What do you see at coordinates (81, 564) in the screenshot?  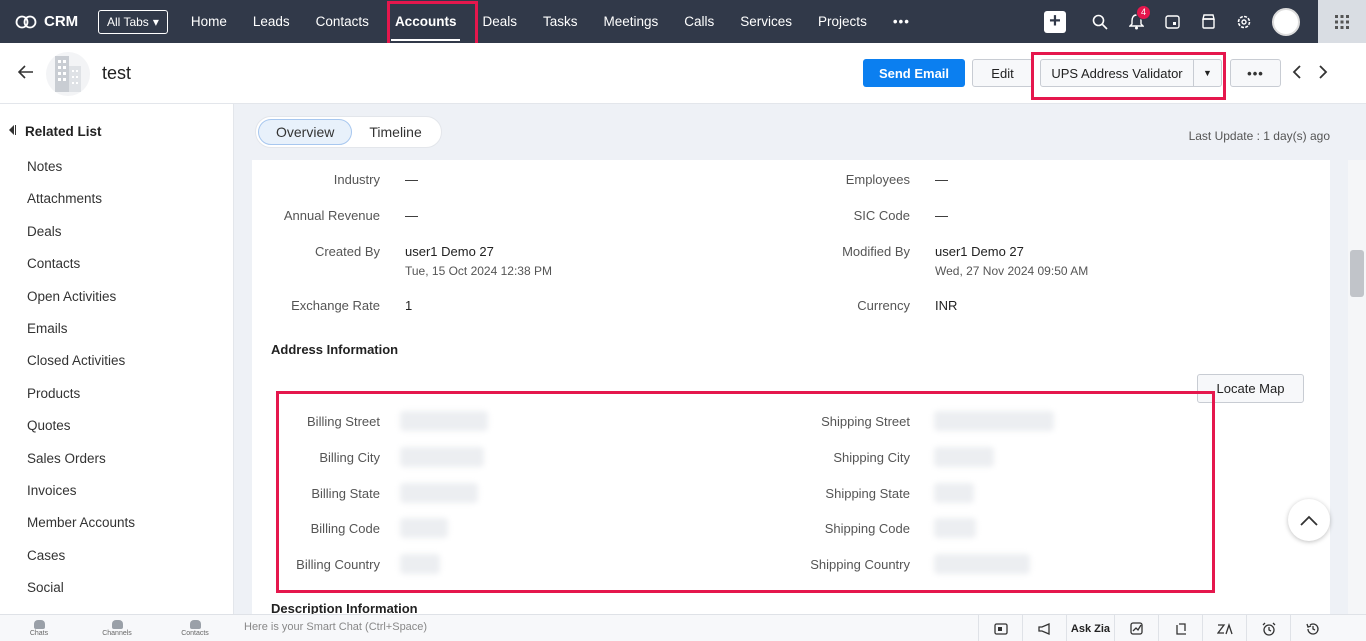 I see `sidebar-item-cases: Cases` at bounding box center [81, 564].